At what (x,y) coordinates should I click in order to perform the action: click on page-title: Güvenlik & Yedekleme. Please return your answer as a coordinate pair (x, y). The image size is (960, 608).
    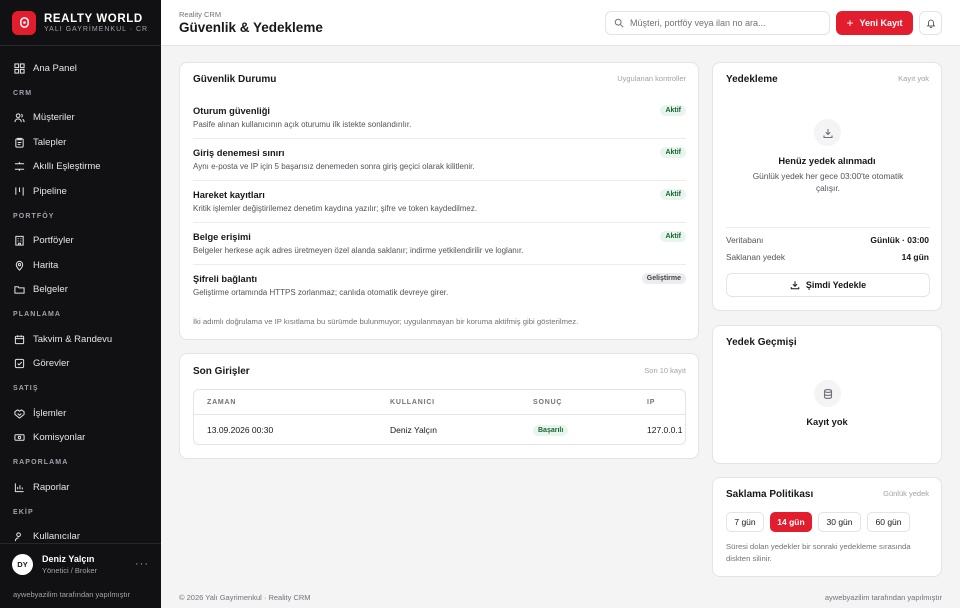
    Looking at the image, I should click on (251, 27).